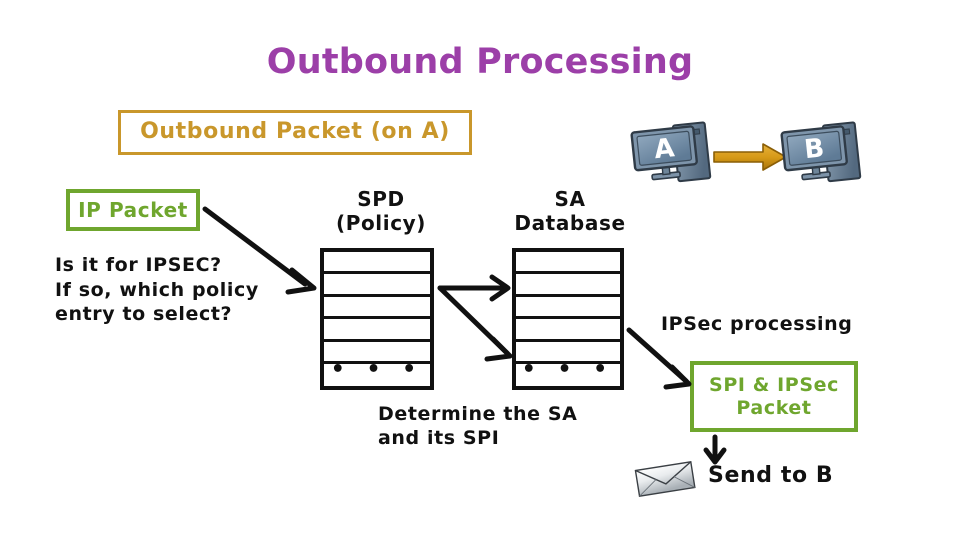 The width and height of the screenshot is (960, 540). What do you see at coordinates (474, 288) in the screenshot?
I see `arrow-spd-to-sa-top` at bounding box center [474, 288].